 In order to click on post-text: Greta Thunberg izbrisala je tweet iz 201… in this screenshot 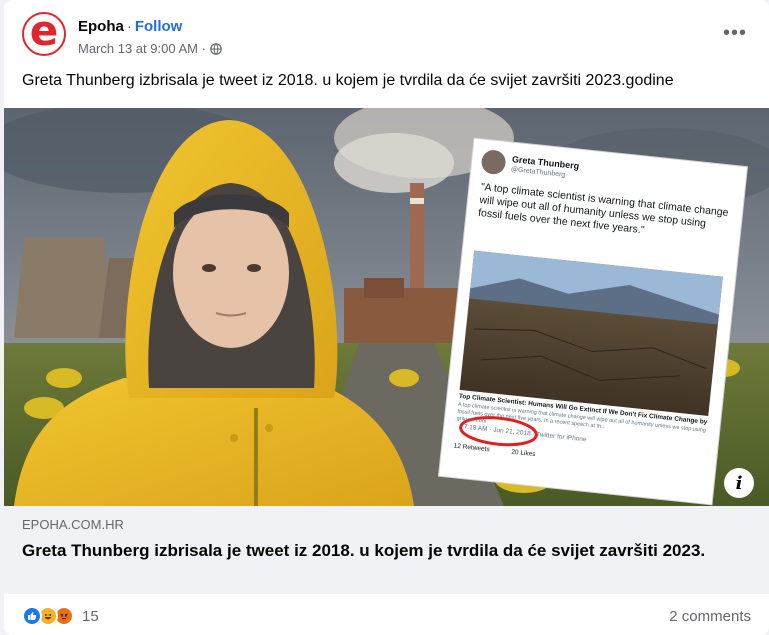, I will do `click(348, 80)`.